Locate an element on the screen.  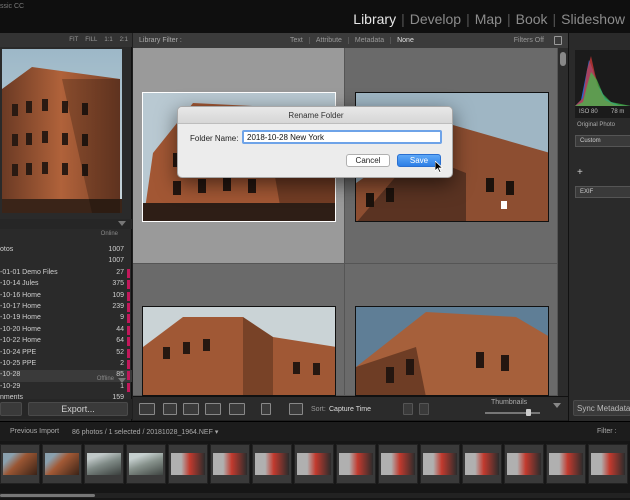
add-icon: + is located at coordinates (580, 172).